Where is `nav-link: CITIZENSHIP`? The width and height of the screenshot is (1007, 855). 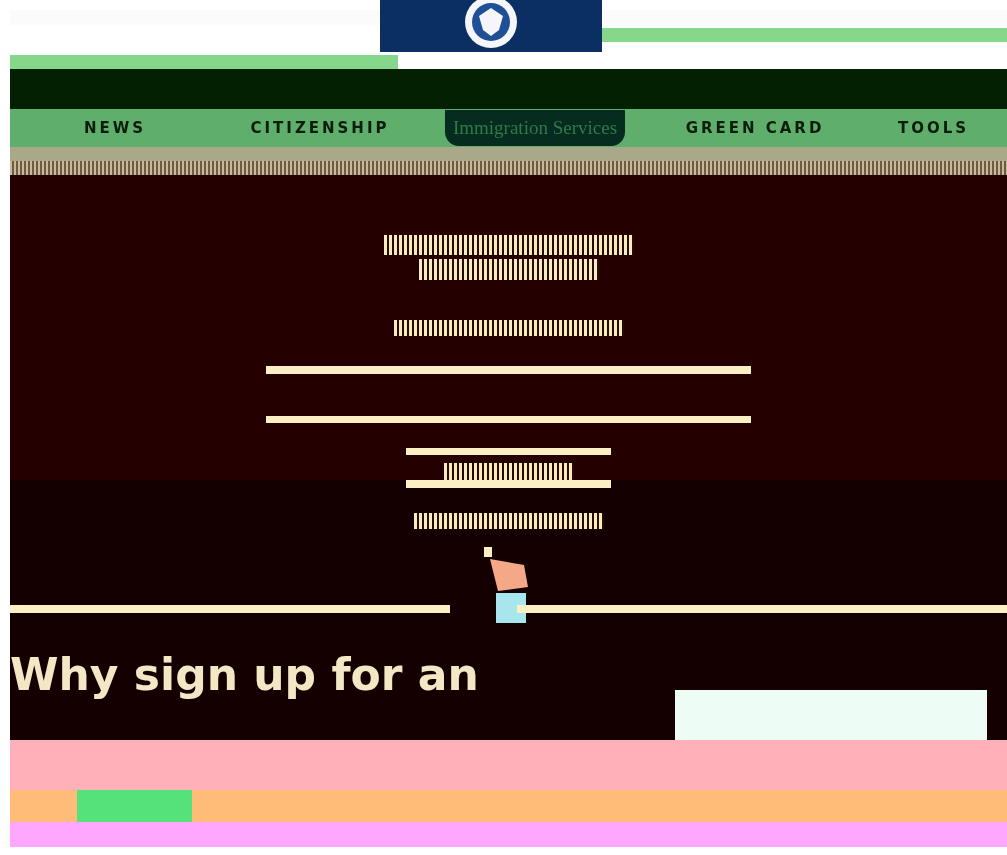
nav-link: CITIZENSHIP is located at coordinates (320, 128).